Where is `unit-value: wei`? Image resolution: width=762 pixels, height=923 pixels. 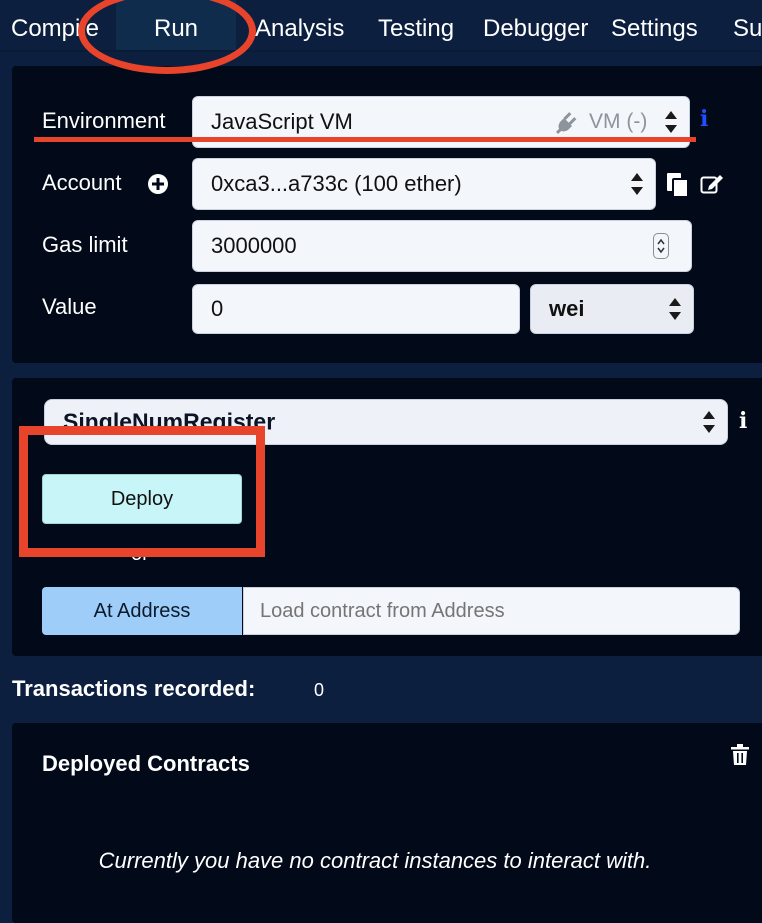
unit-value: wei is located at coordinates (567, 308).